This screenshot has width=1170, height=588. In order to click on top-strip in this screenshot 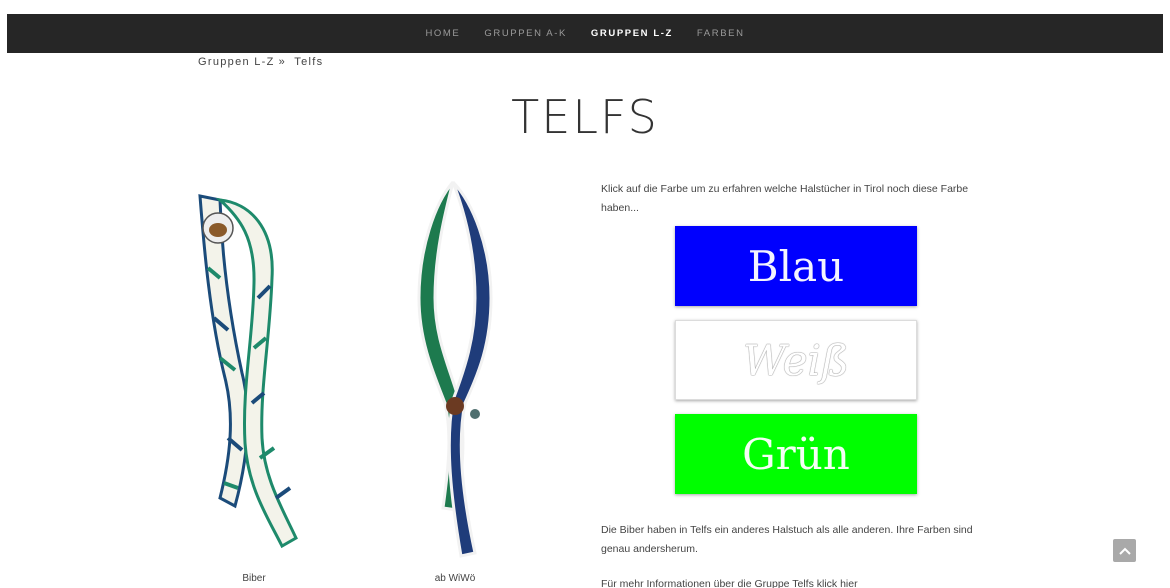, I will do `click(585, 7)`.